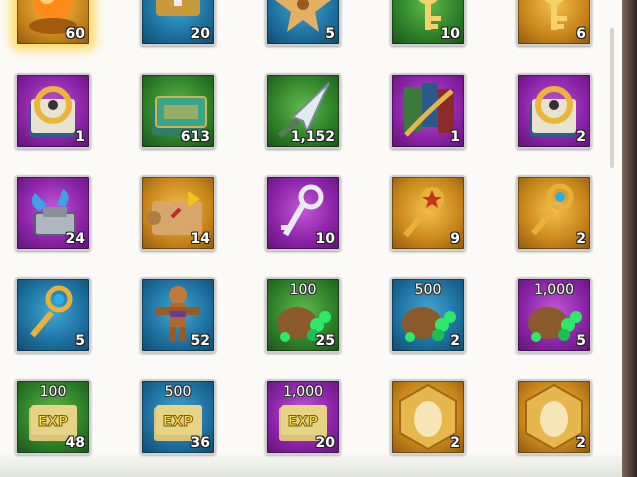  Describe the element at coordinates (53, 213) in the screenshot. I see `inventory-item-blue-tools: 24` at that location.